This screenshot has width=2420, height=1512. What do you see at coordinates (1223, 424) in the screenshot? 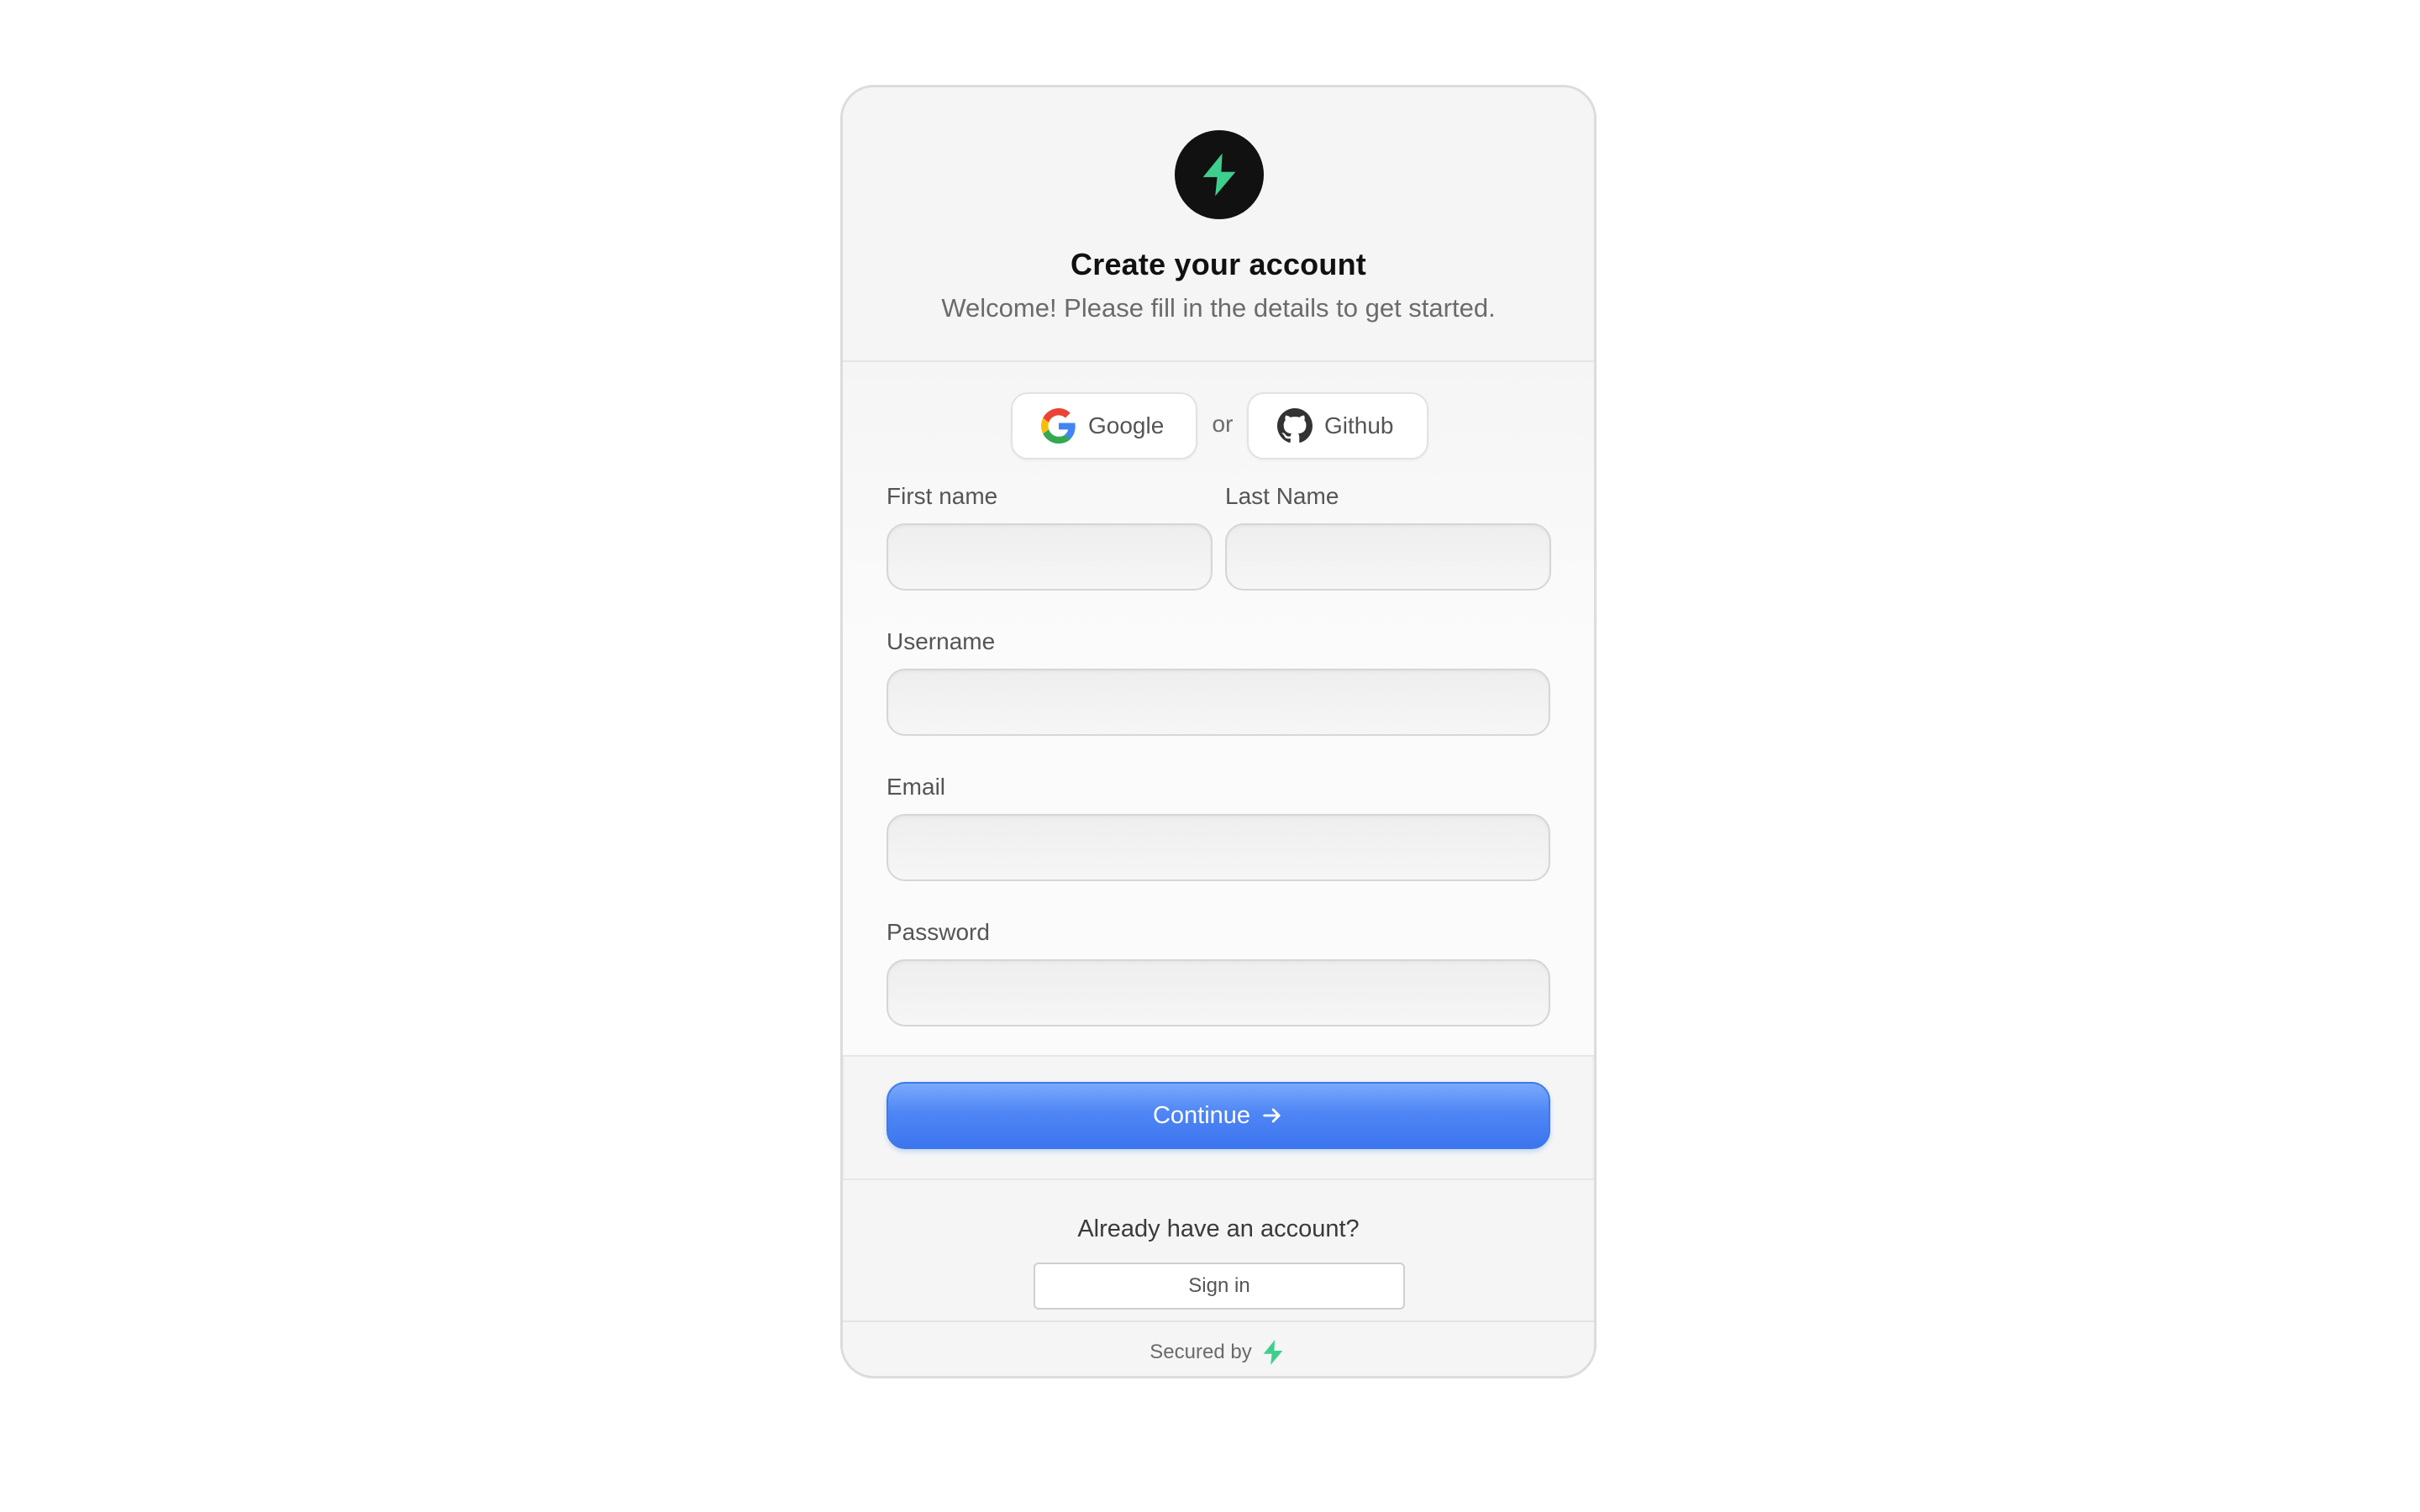
I see `or-separator: or` at bounding box center [1223, 424].